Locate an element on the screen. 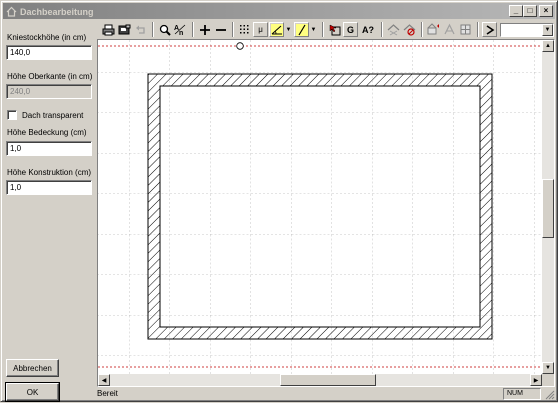  toolbar: An μ ▼ ▼ G A? ▼ is located at coordinates (327, 29).